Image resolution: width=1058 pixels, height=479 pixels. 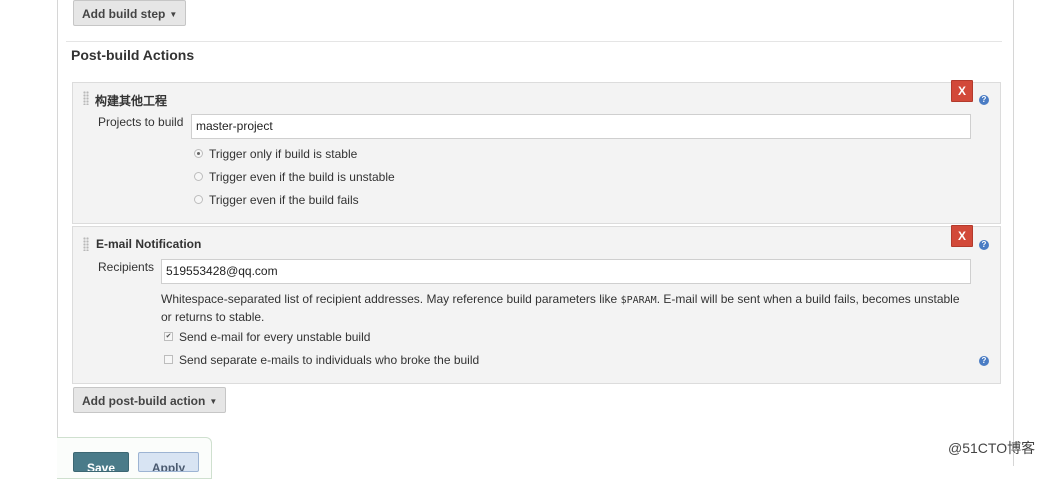 I want to click on checkbox-icon, so click(x=168, y=360).